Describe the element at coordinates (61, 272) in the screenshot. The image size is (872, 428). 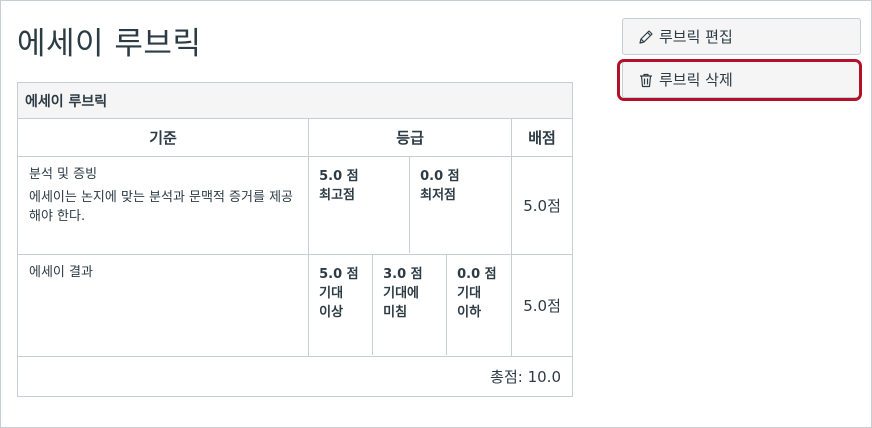
I see `criterion-title: 에세이 결과` at that location.